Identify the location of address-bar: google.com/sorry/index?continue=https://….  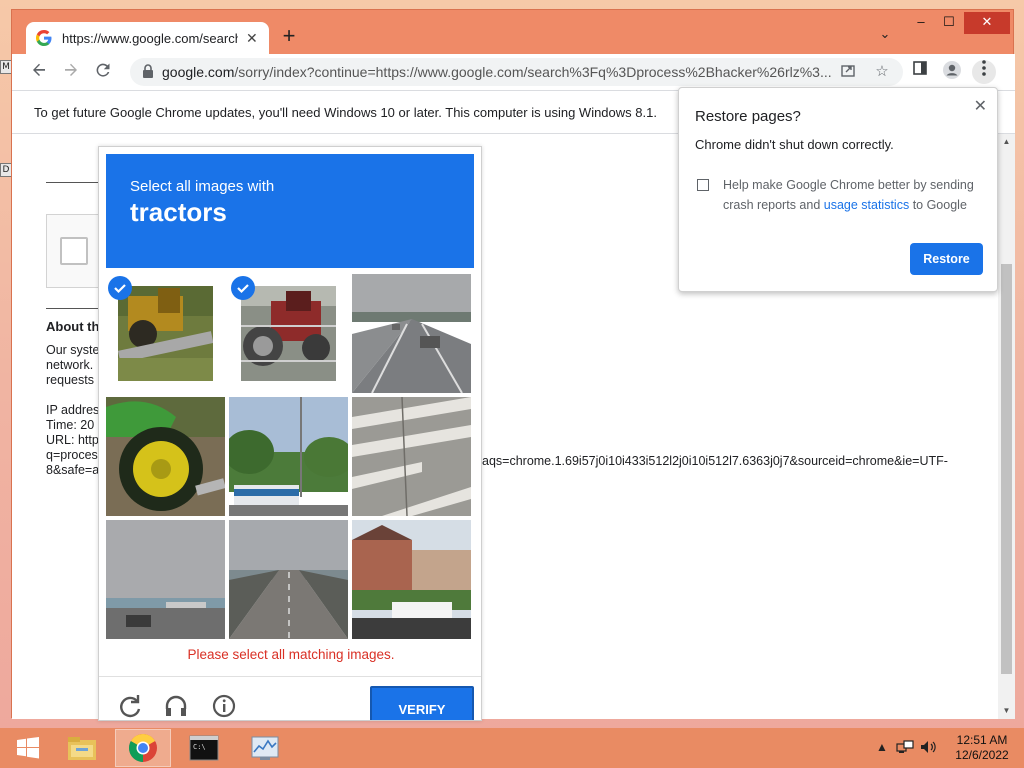
(516, 72).